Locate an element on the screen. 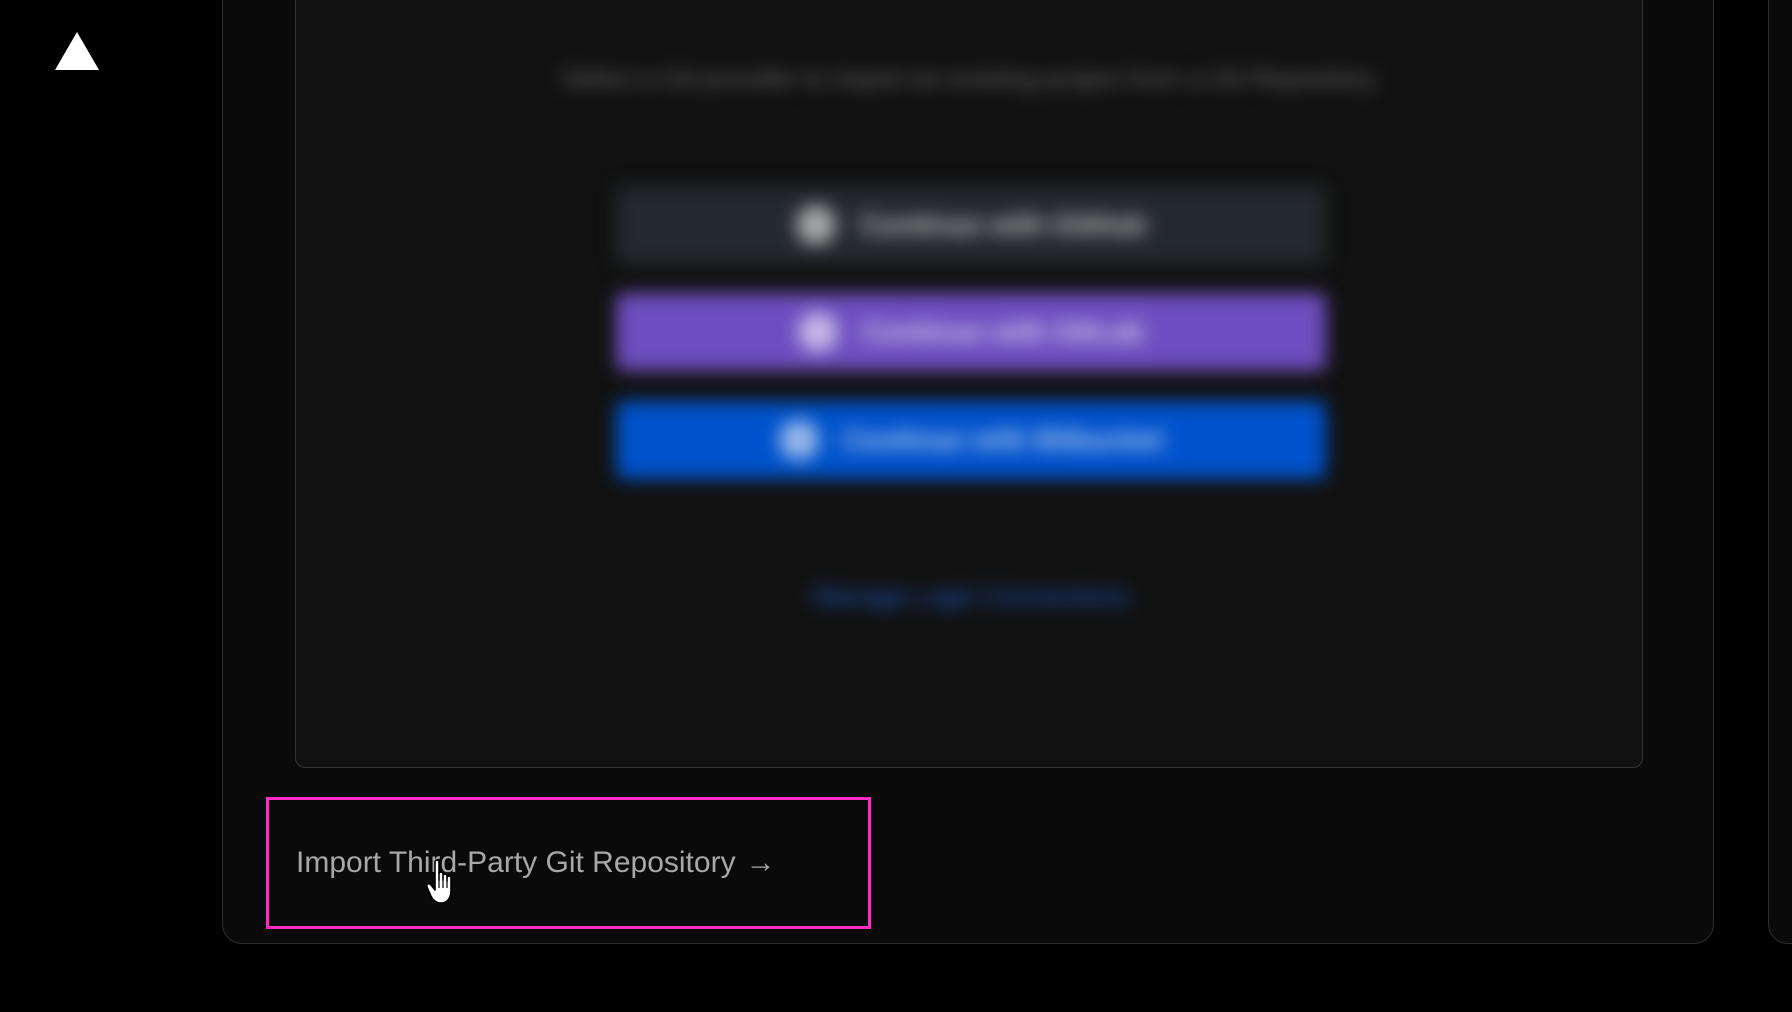 The height and width of the screenshot is (1012, 1792). continue-with-bitbucket-button: Continue with Bitbucket is located at coordinates (971, 440).